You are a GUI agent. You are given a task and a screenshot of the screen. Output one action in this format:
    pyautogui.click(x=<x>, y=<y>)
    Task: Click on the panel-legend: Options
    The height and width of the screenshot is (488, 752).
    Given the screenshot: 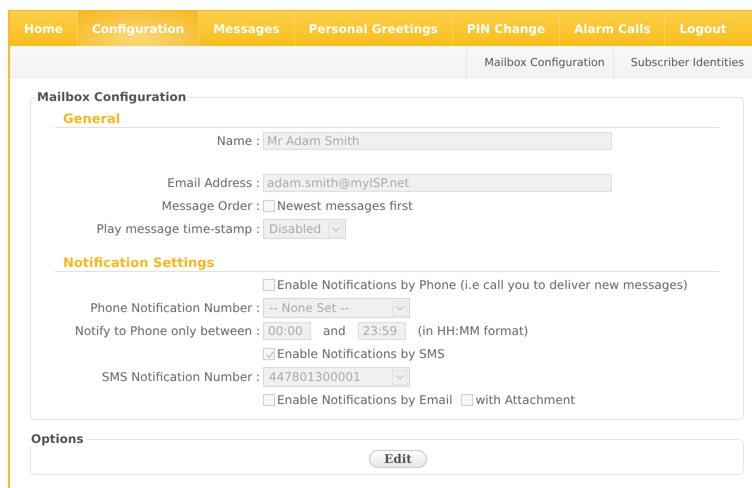 What is the action you would take?
    pyautogui.click(x=57, y=439)
    